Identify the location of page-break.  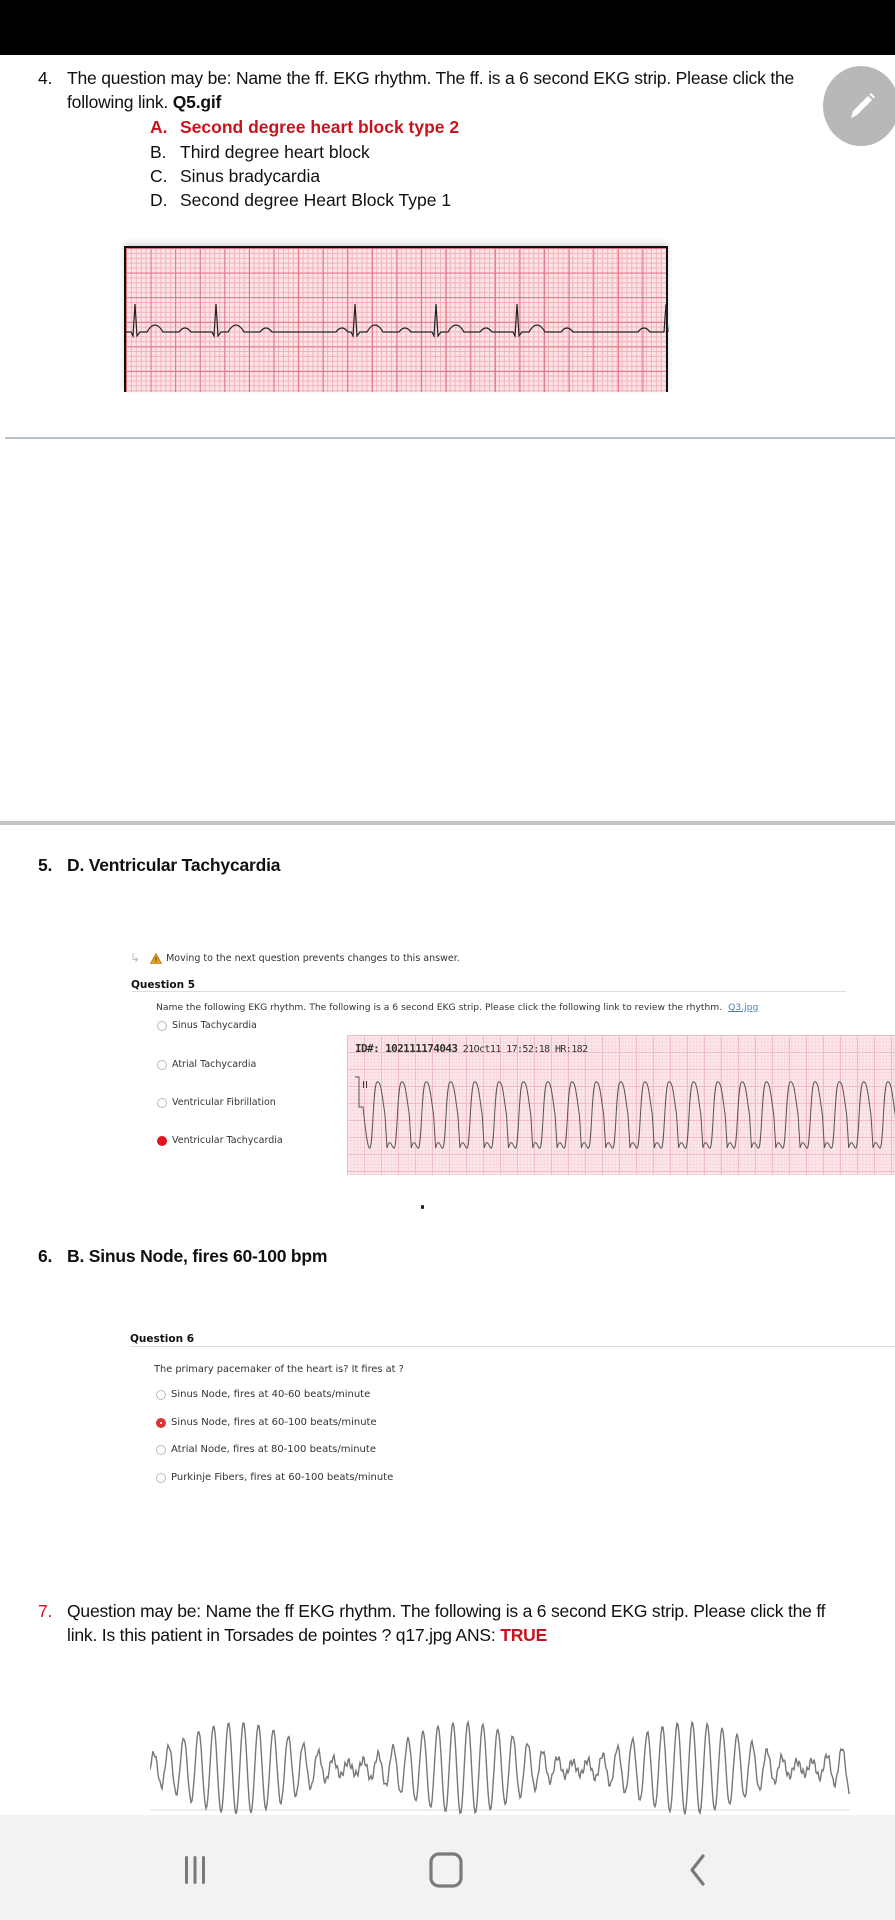
(447, 823).